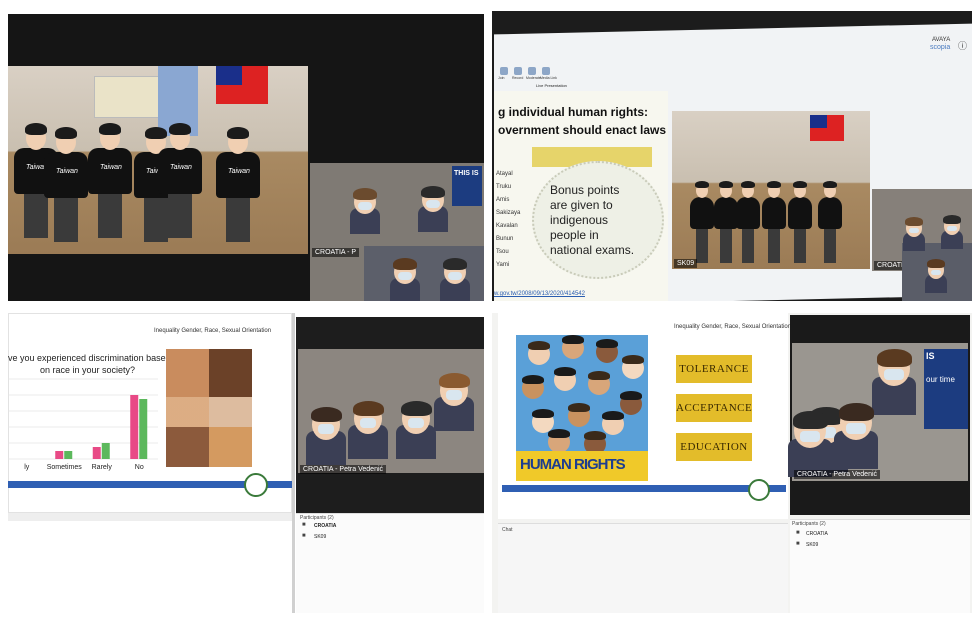 Image resolution: width=980 pixels, height=627 pixels. I want to click on toolbar-button: Media Link, so click(548, 78).